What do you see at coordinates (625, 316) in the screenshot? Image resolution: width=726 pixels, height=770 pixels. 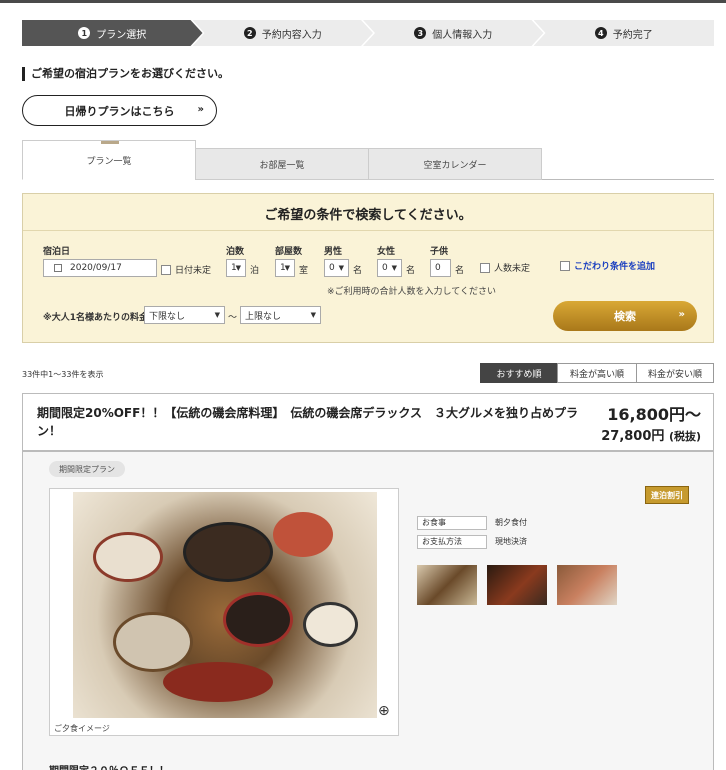 I see `search-button: 検索 »` at bounding box center [625, 316].